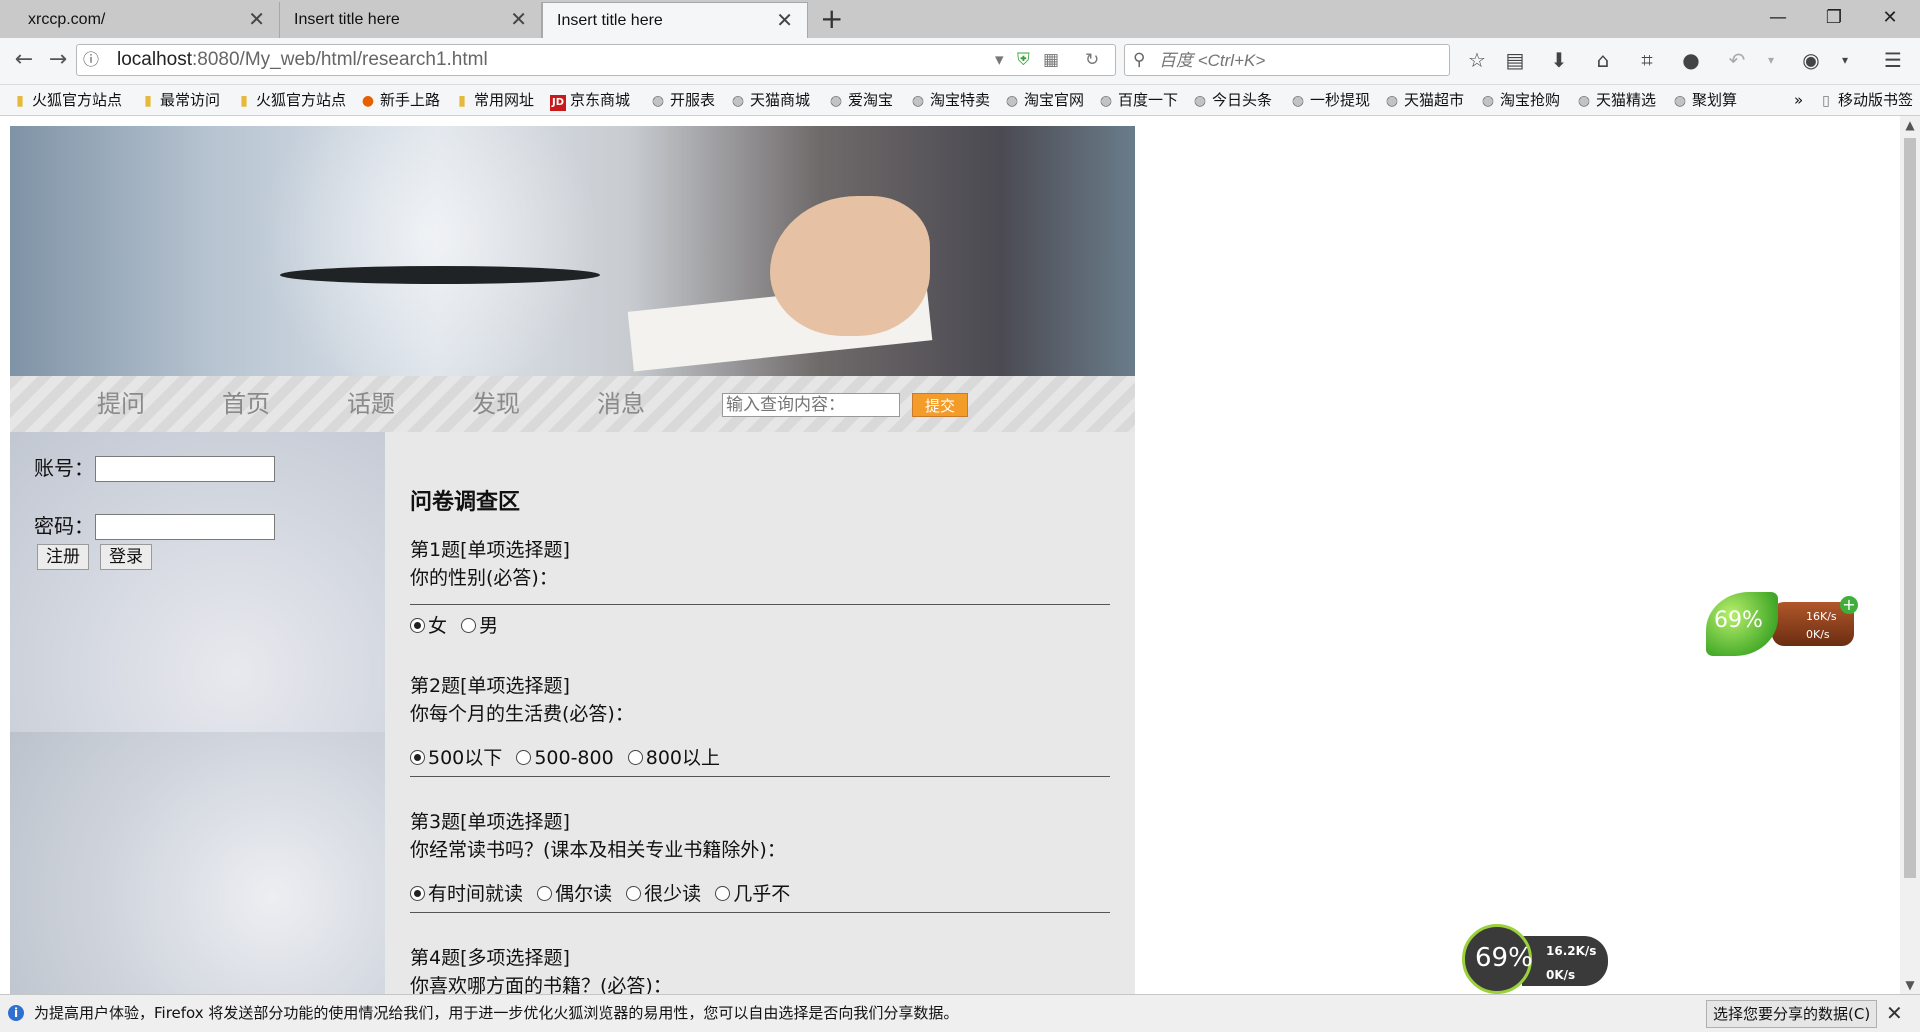  Describe the element at coordinates (1910, 125) in the screenshot. I see `scroll-up-icon: ▲` at that location.